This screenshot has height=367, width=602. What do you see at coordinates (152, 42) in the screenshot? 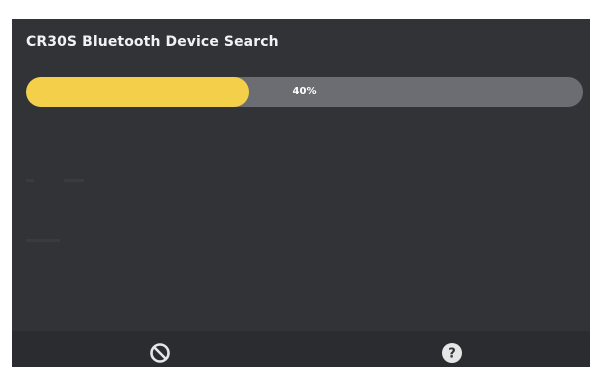
I see `dialog-title: CR30S Bluetooth Device Search` at bounding box center [152, 42].